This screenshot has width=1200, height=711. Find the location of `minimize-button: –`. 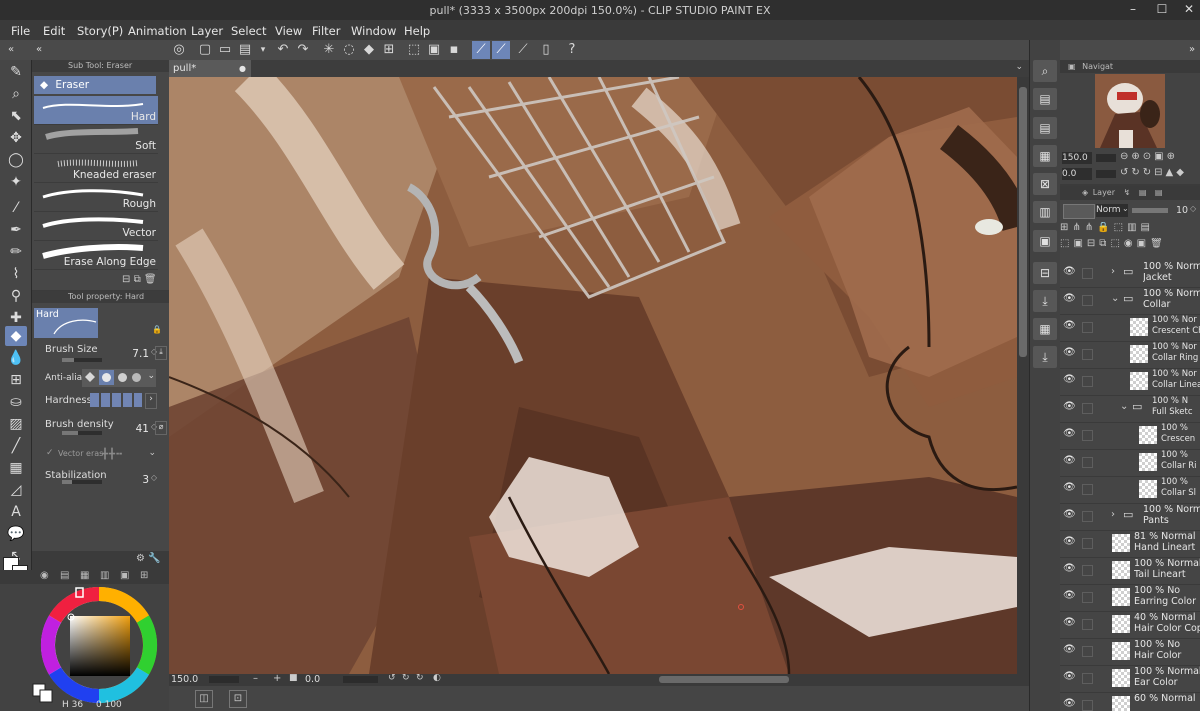

minimize-button: – is located at coordinates (1133, 9).